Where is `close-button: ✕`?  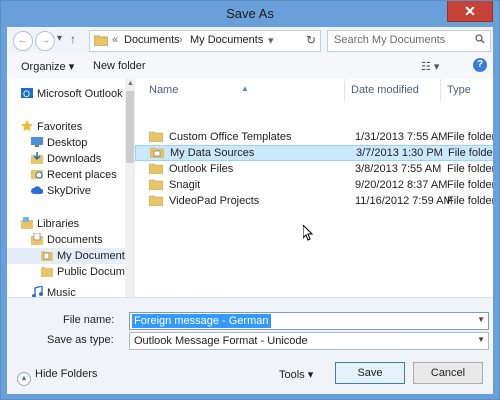
close-button: ✕ is located at coordinates (470, 11).